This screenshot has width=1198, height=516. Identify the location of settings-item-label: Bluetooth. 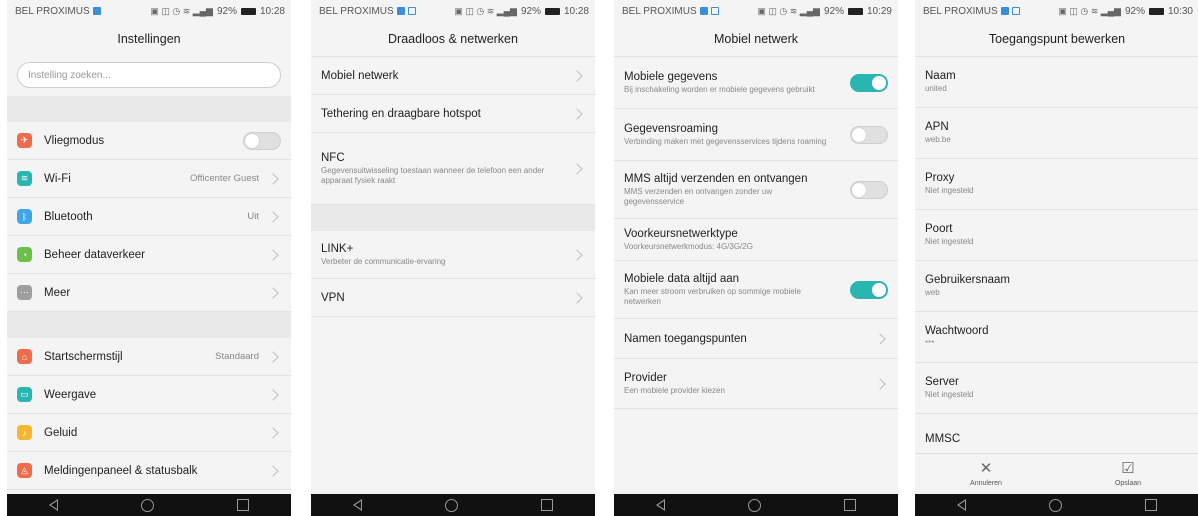
(68, 216).